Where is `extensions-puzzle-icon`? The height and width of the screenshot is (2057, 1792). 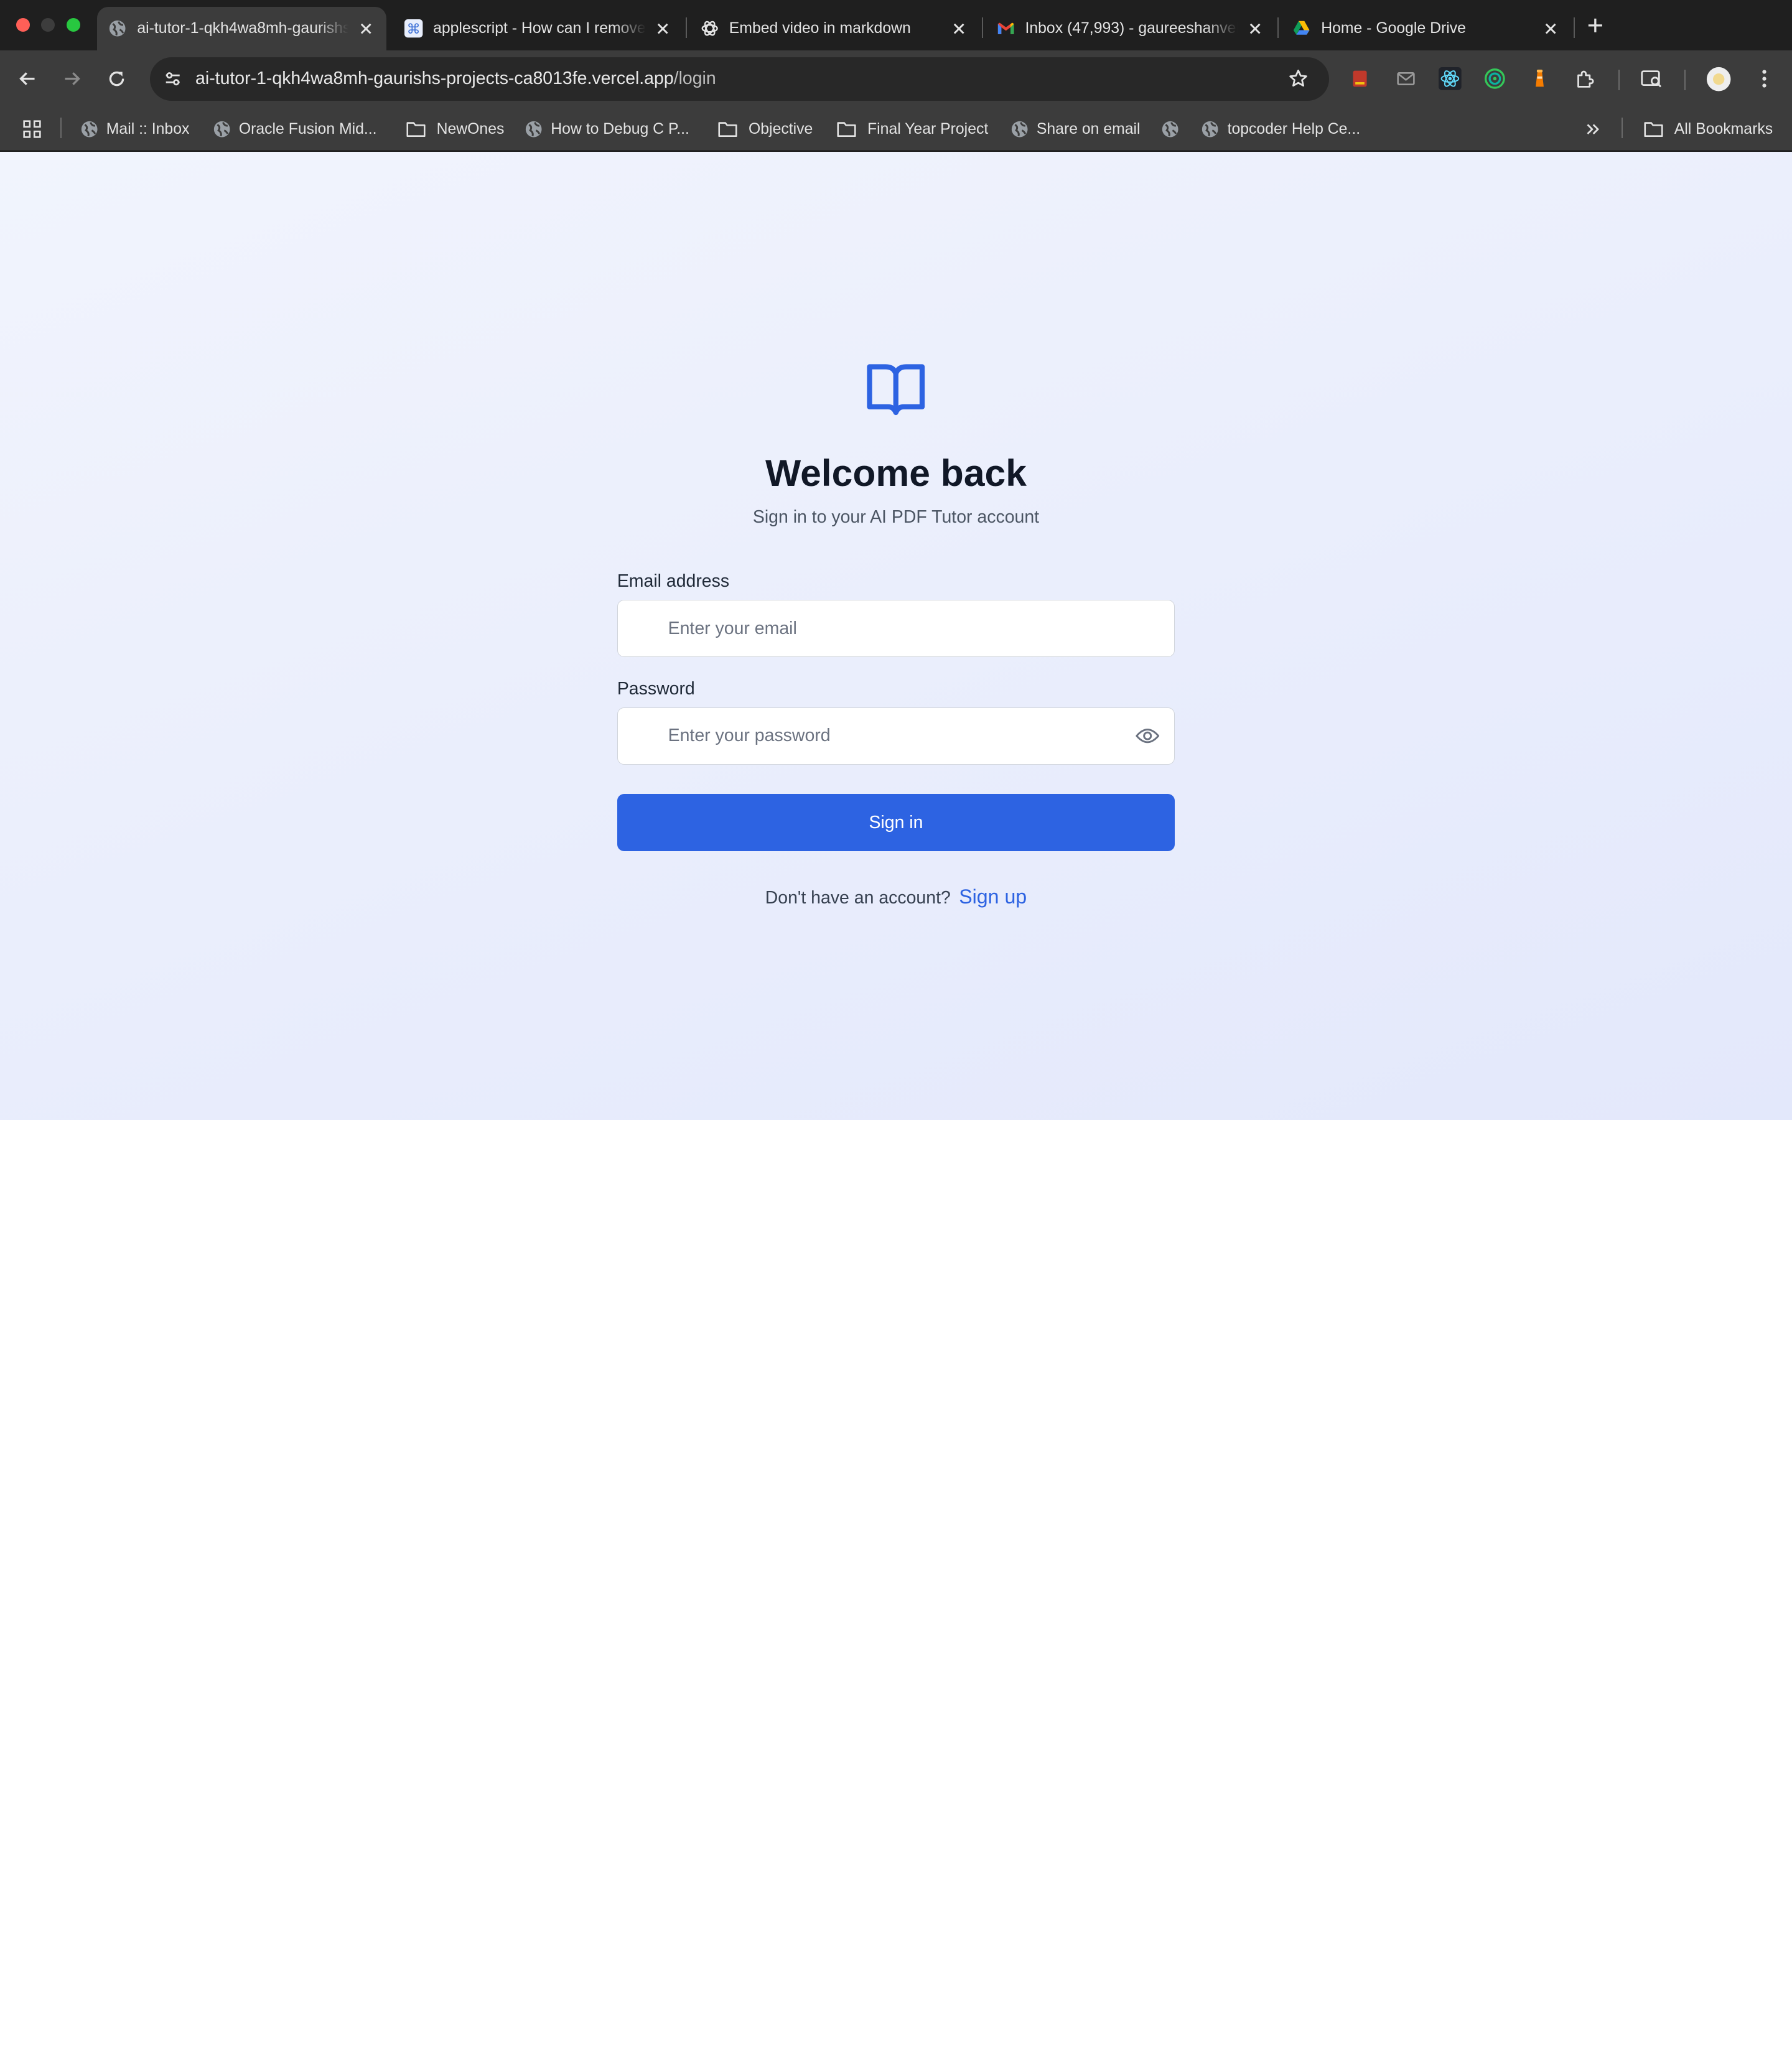
extensions-puzzle-icon is located at coordinates (1585, 79).